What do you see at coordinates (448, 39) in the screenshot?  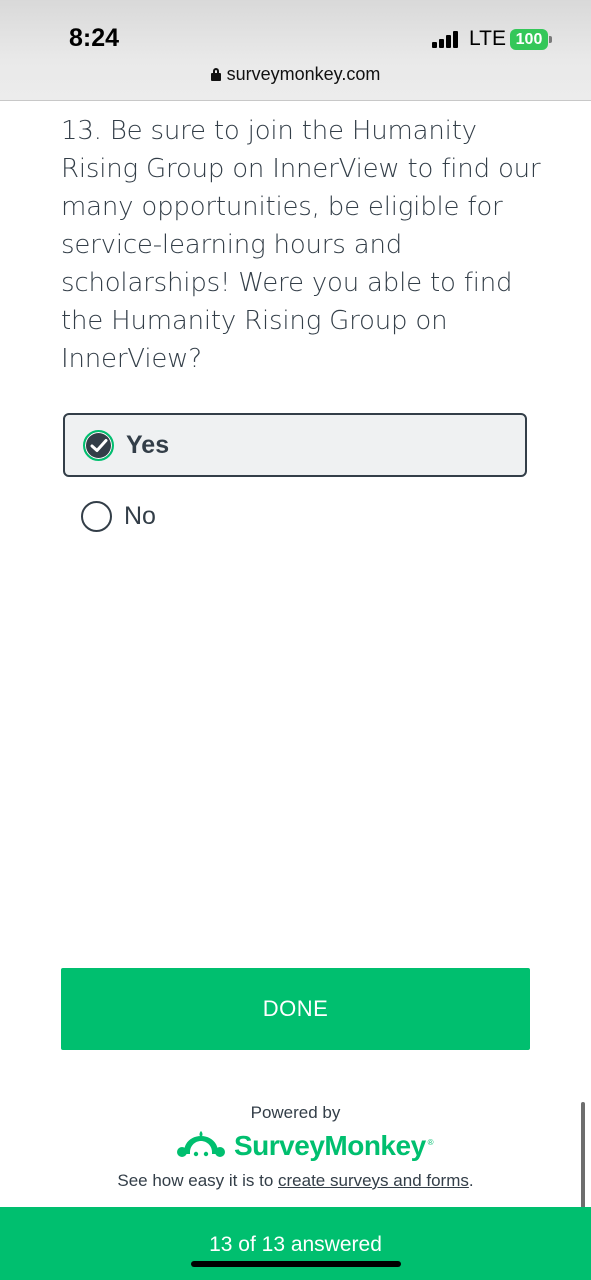 I see `cellular-signal-icon` at bounding box center [448, 39].